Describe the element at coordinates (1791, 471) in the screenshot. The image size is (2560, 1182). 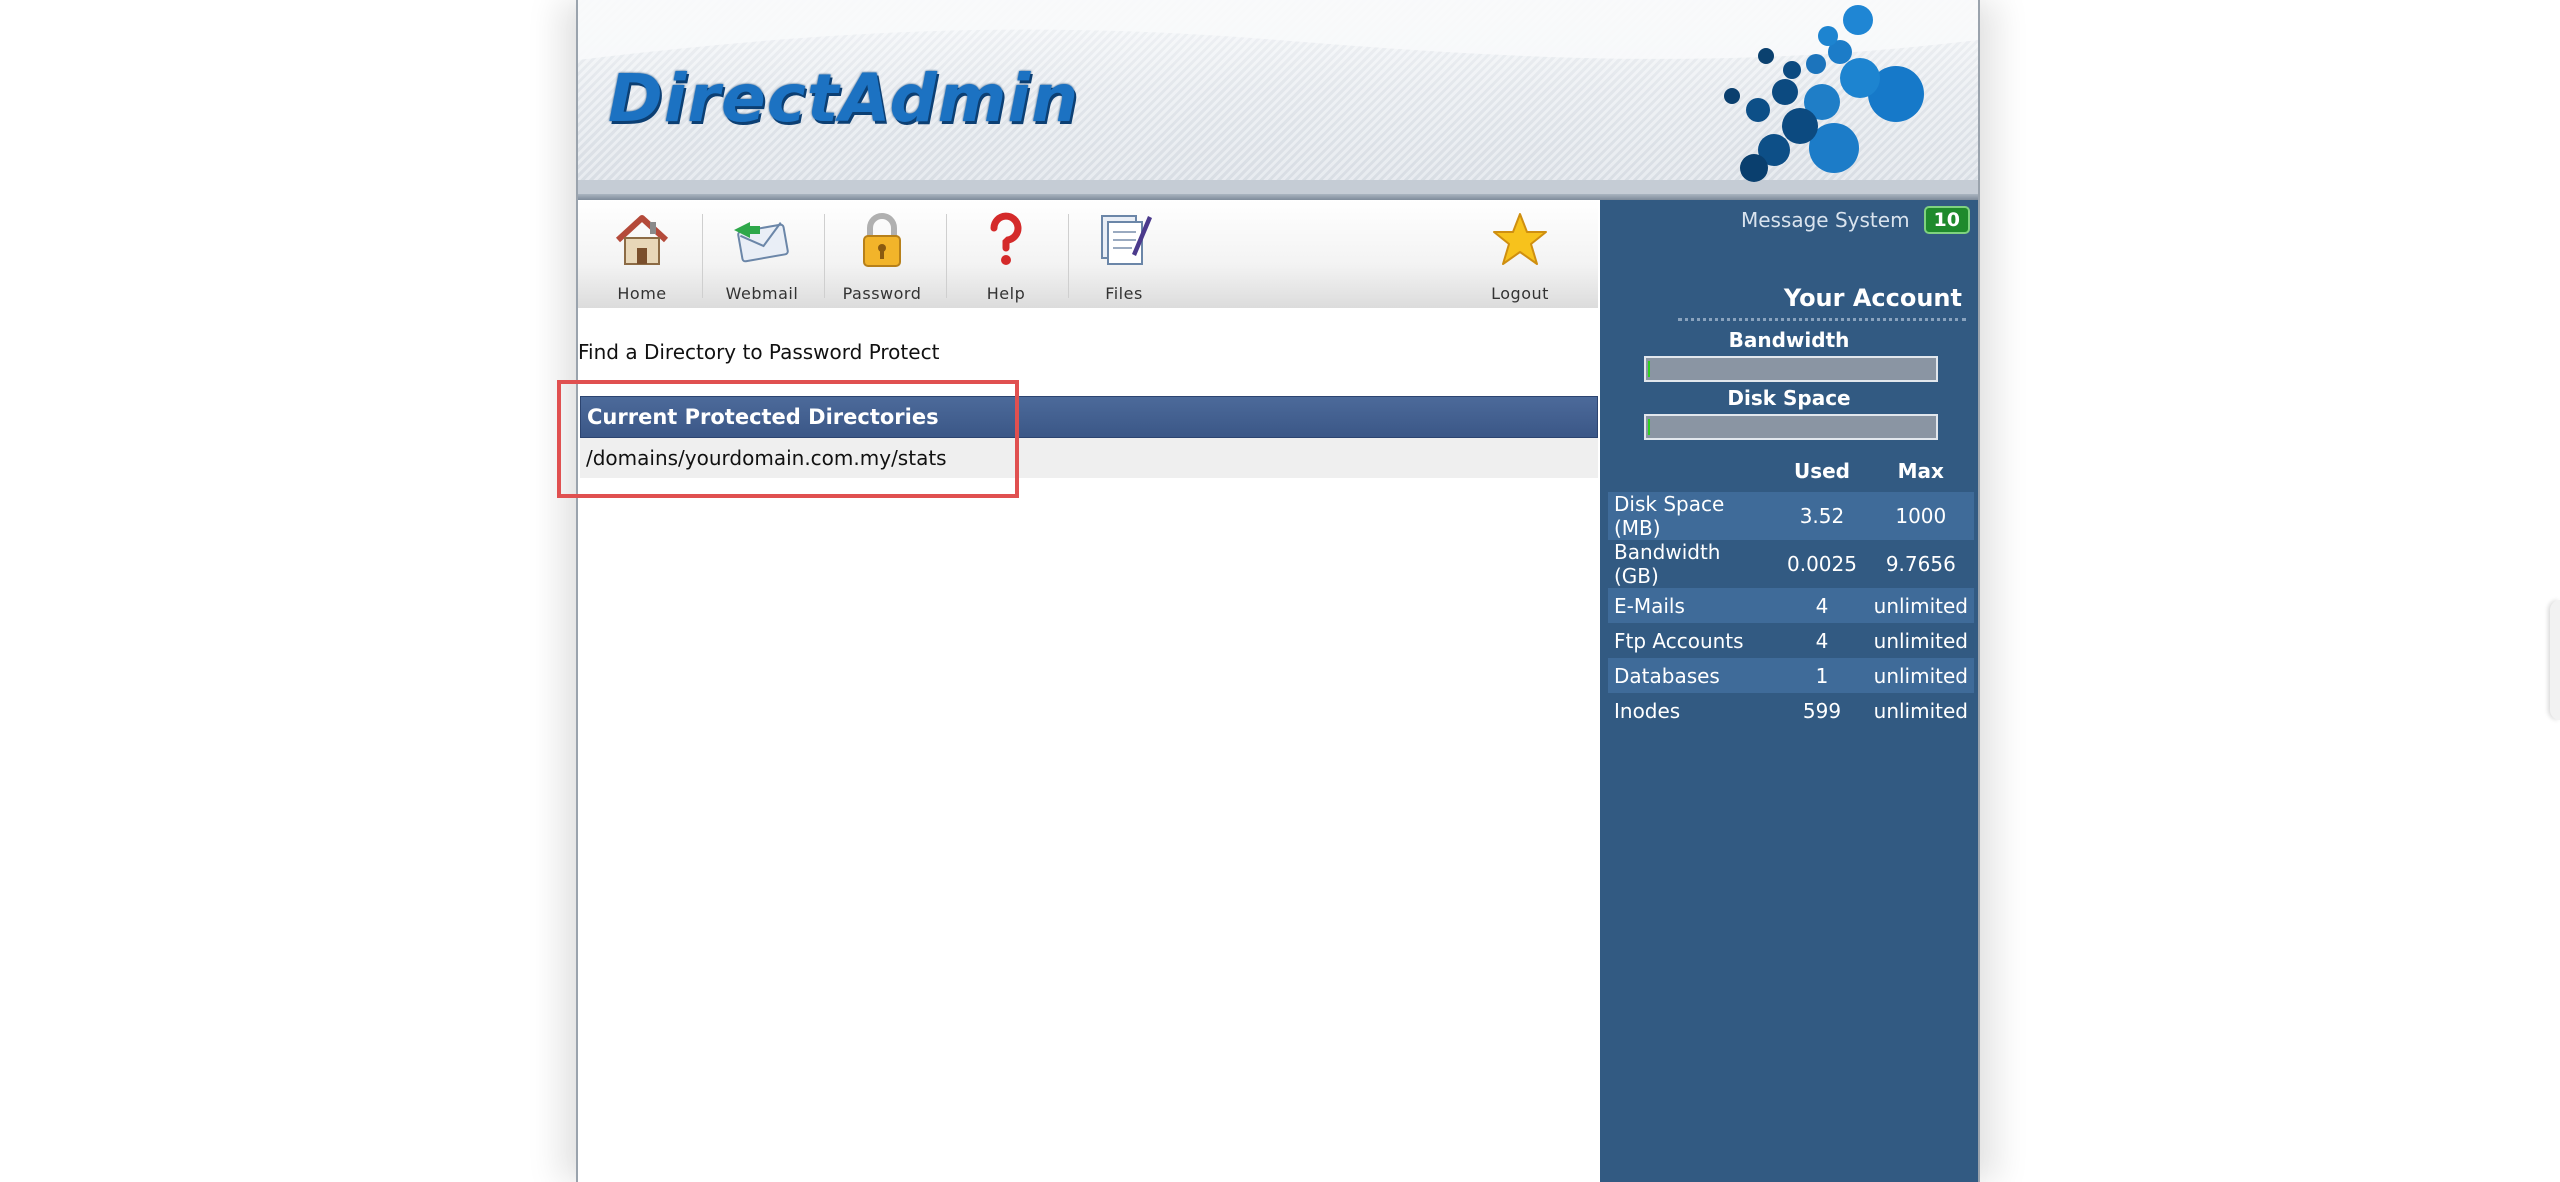
I see `stats-header-row: Used Max` at that location.